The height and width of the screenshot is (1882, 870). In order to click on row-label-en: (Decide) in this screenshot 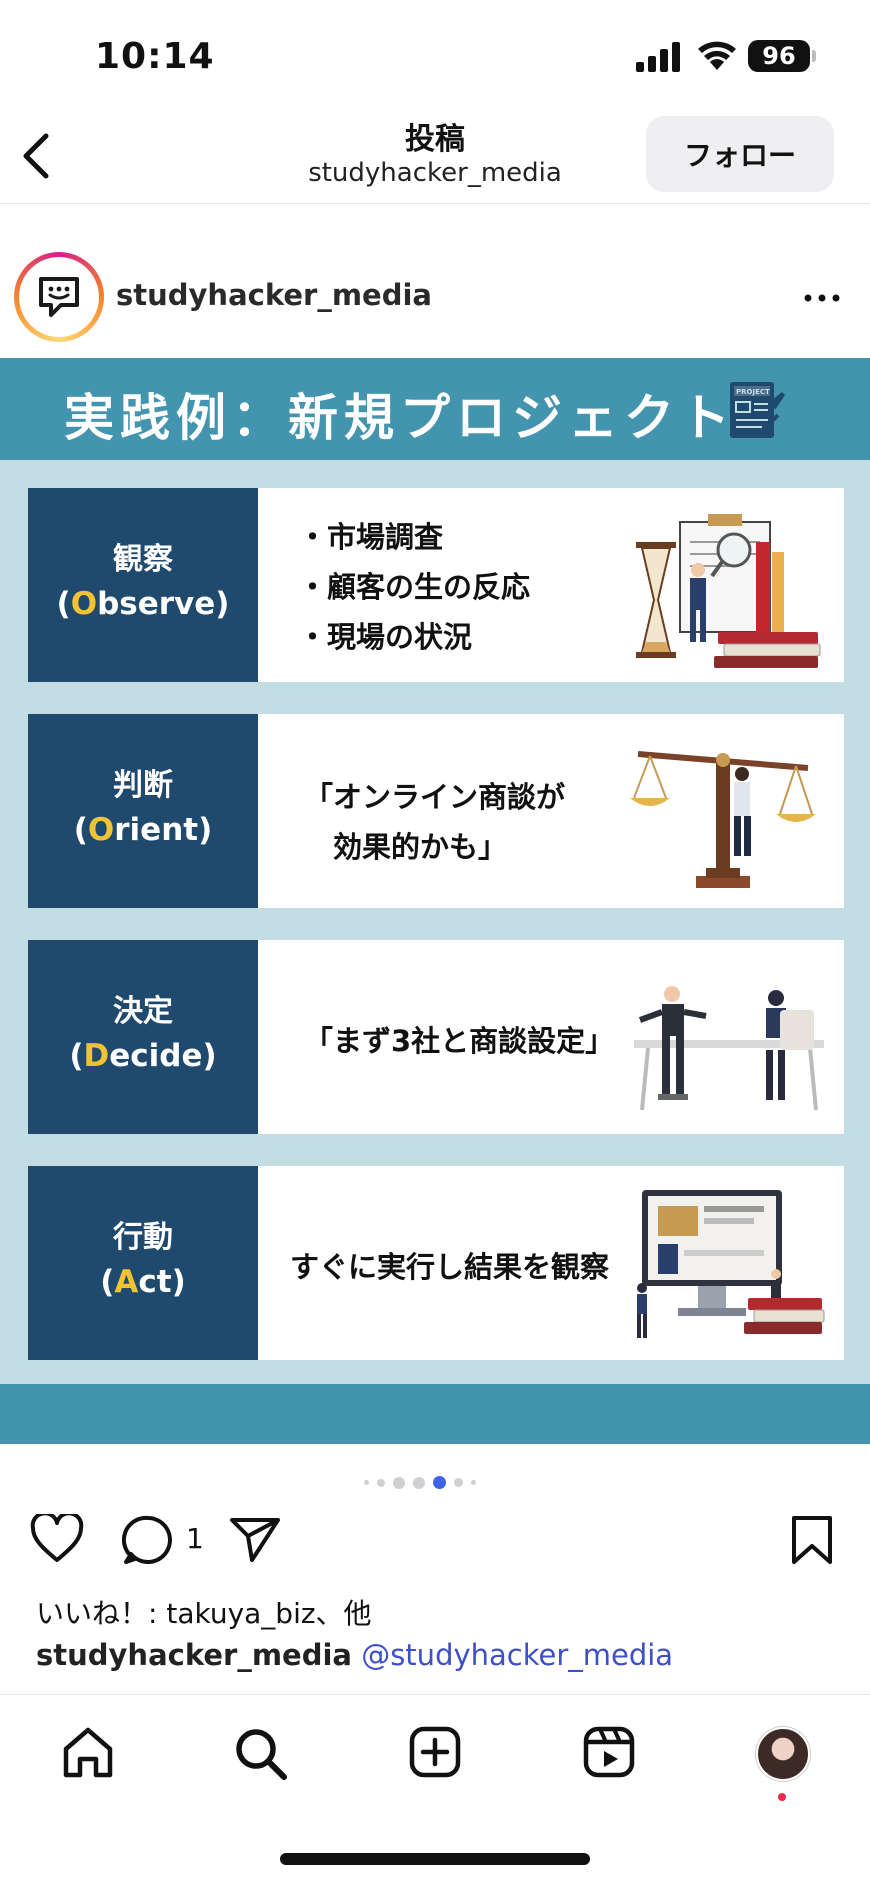, I will do `click(143, 1056)`.